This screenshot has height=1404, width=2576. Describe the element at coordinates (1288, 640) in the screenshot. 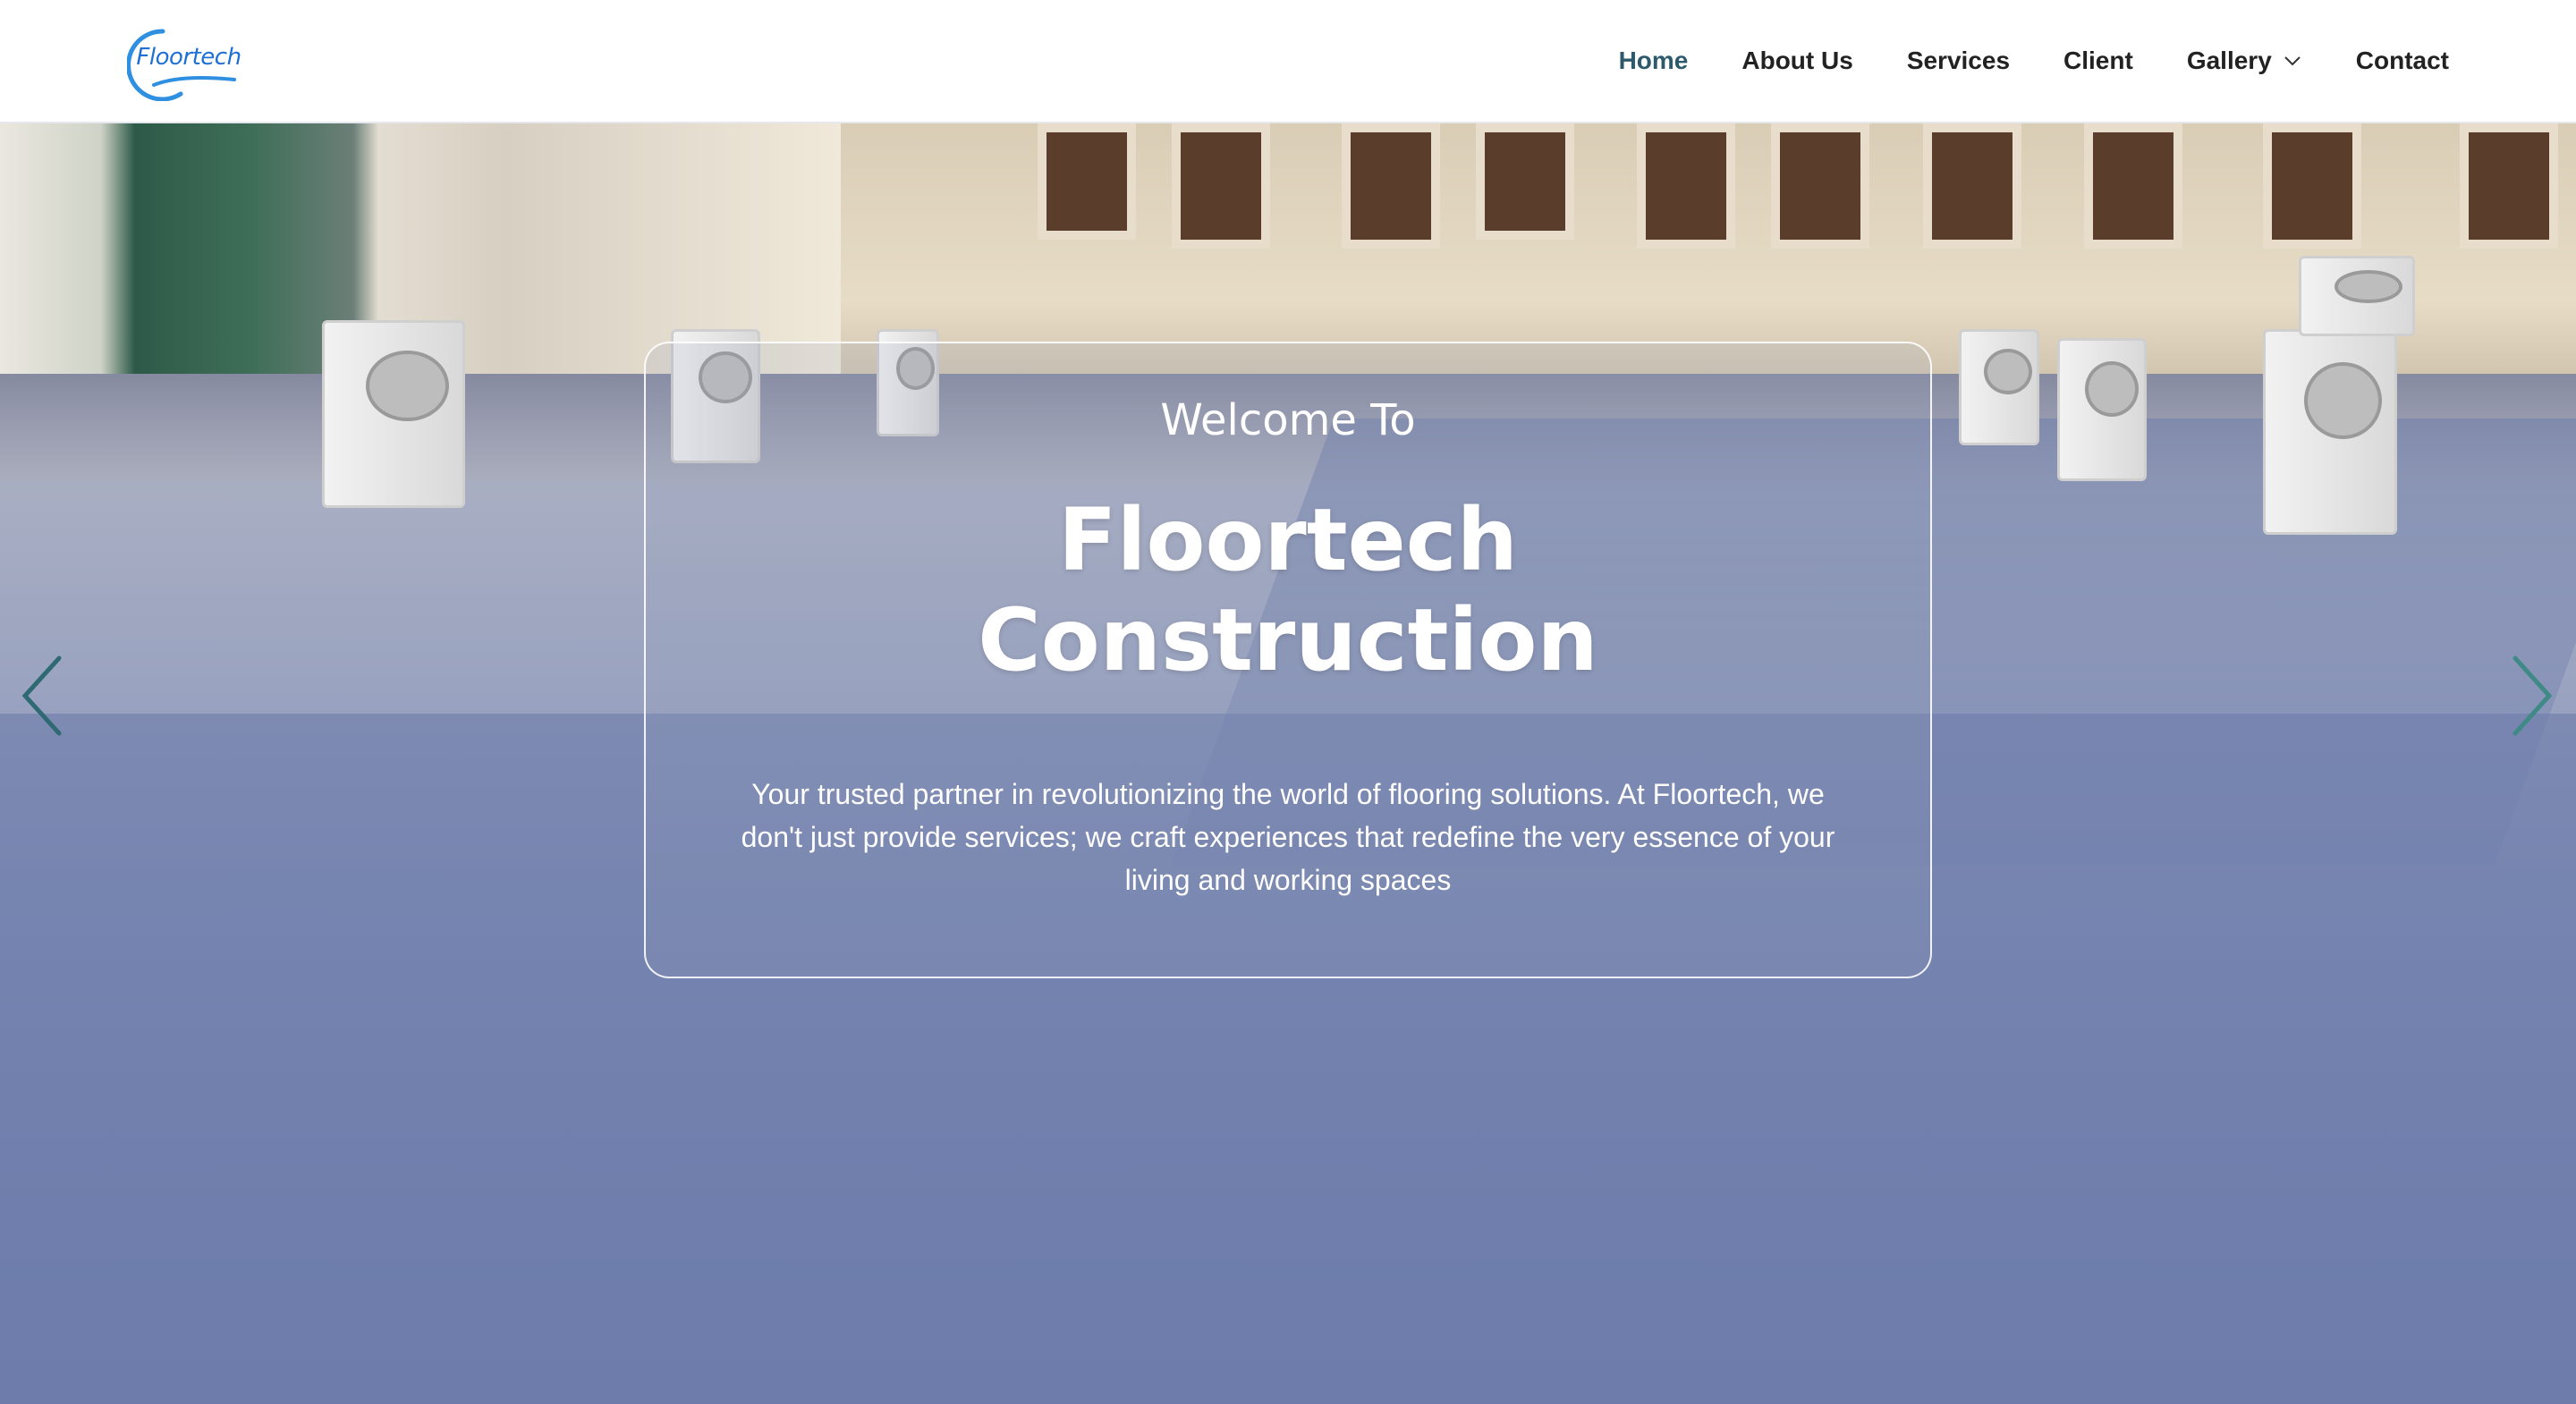

I see `hero-title-line2: Construction` at that location.